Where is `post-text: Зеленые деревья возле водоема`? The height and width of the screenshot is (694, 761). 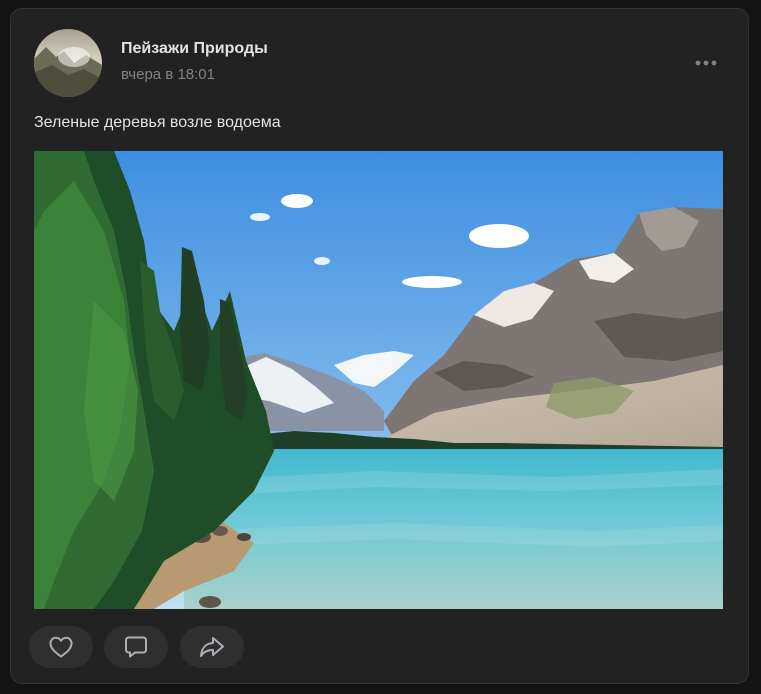 post-text: Зеленые деревья возле водоема is located at coordinates (157, 122).